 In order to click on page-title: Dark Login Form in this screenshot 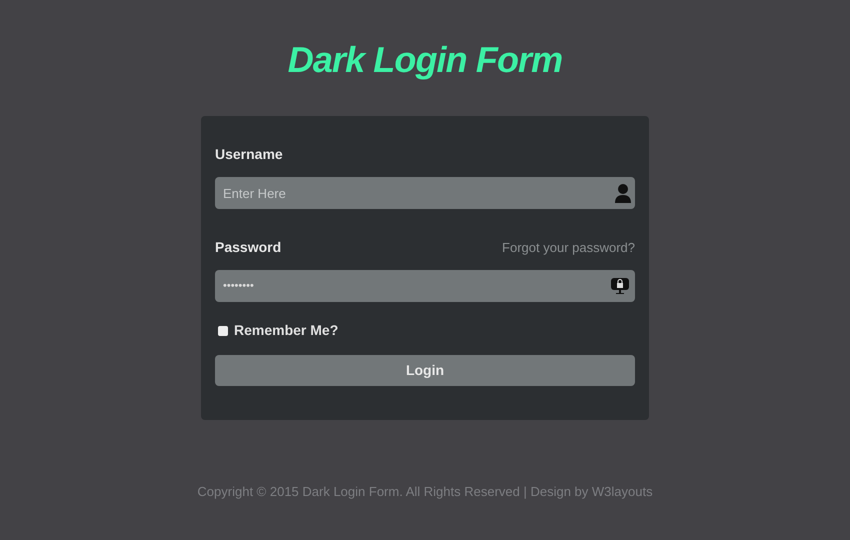, I will do `click(425, 60)`.